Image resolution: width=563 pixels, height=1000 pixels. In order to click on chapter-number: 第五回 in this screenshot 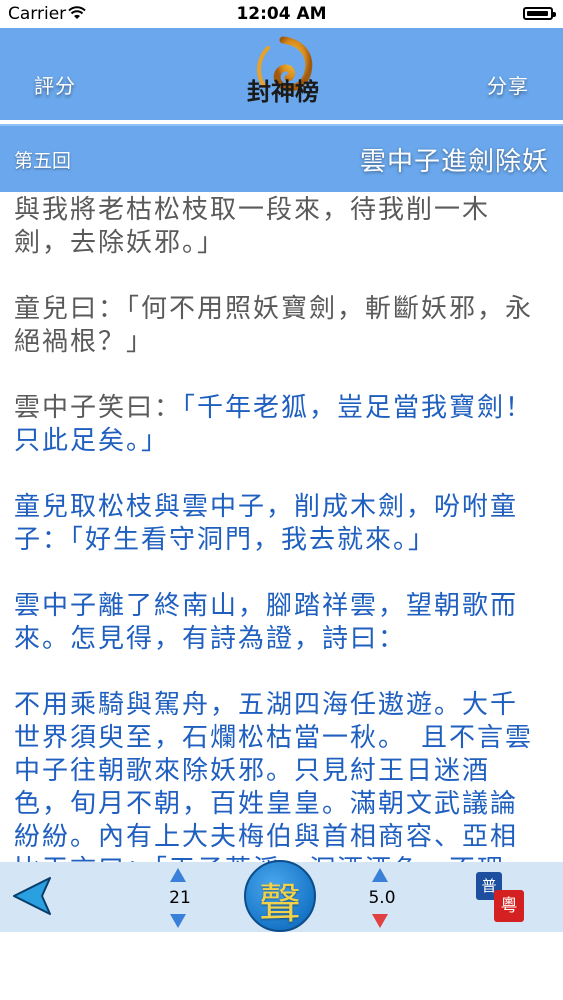, I will do `click(42, 159)`.